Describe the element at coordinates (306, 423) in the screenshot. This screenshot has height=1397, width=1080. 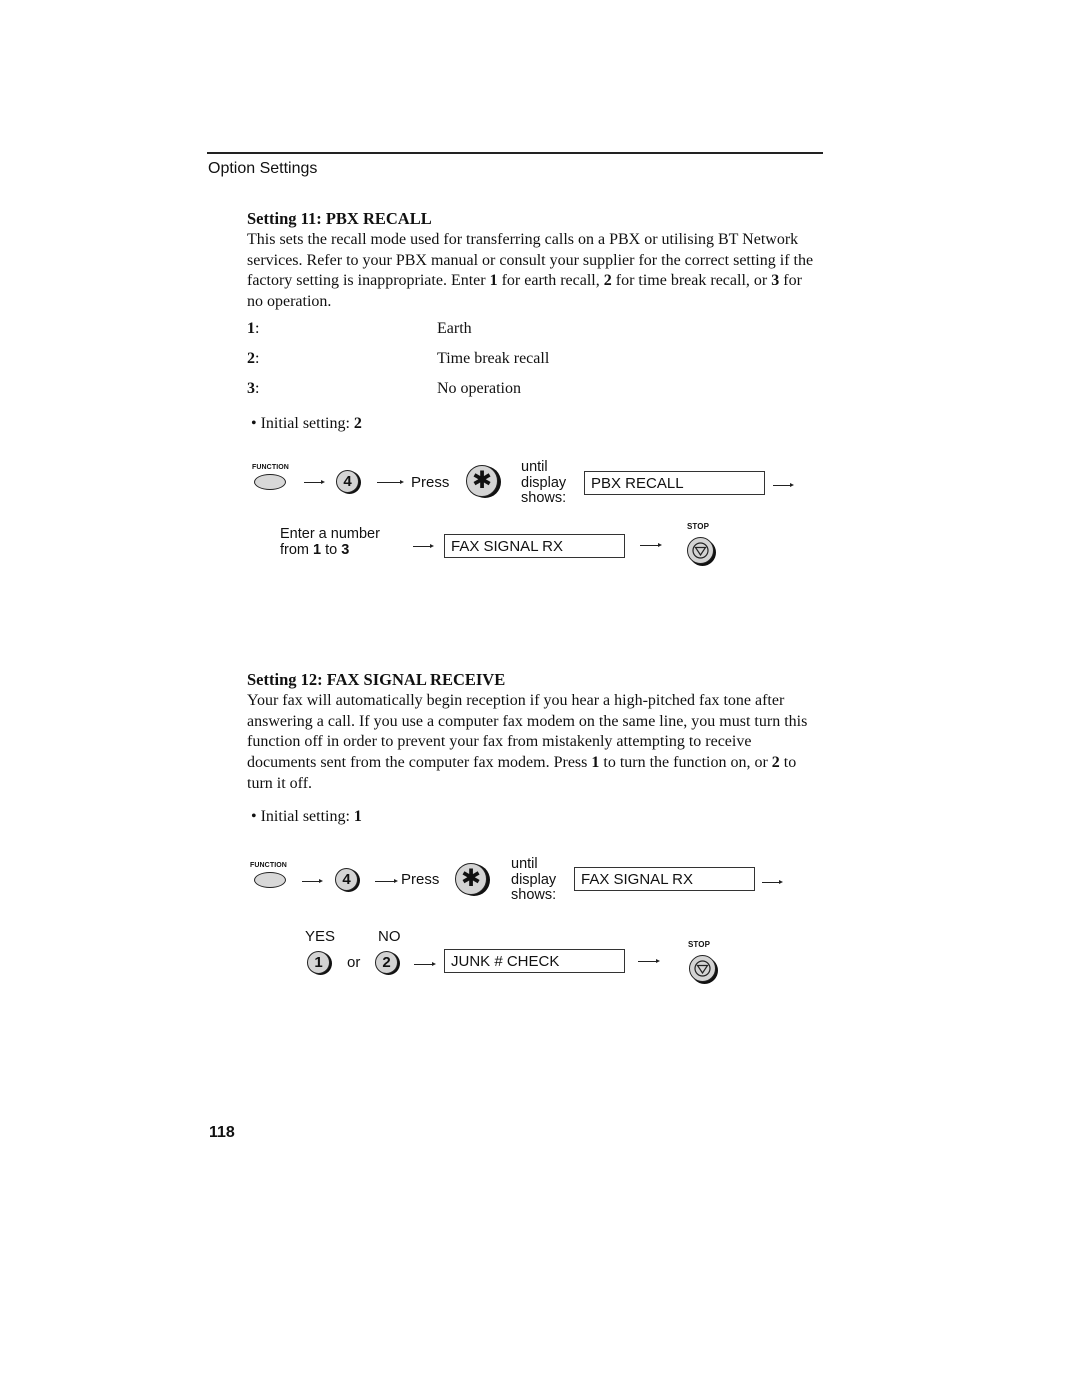
I see `setting-11-initial: • Initial setting: 2` at that location.